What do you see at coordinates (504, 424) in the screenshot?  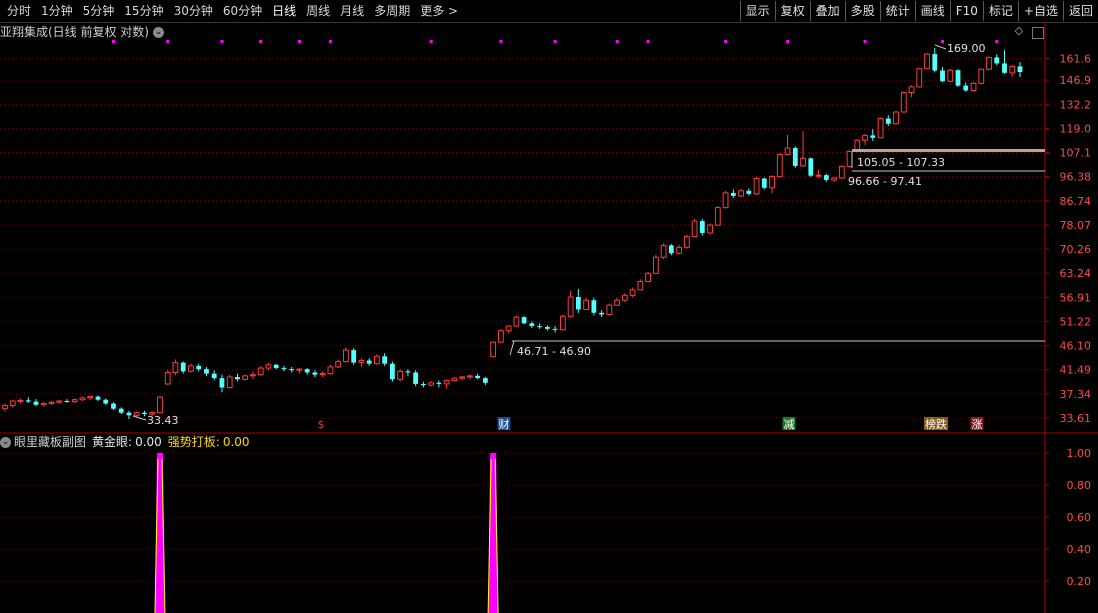 I see `event-marker-label: 财` at bounding box center [504, 424].